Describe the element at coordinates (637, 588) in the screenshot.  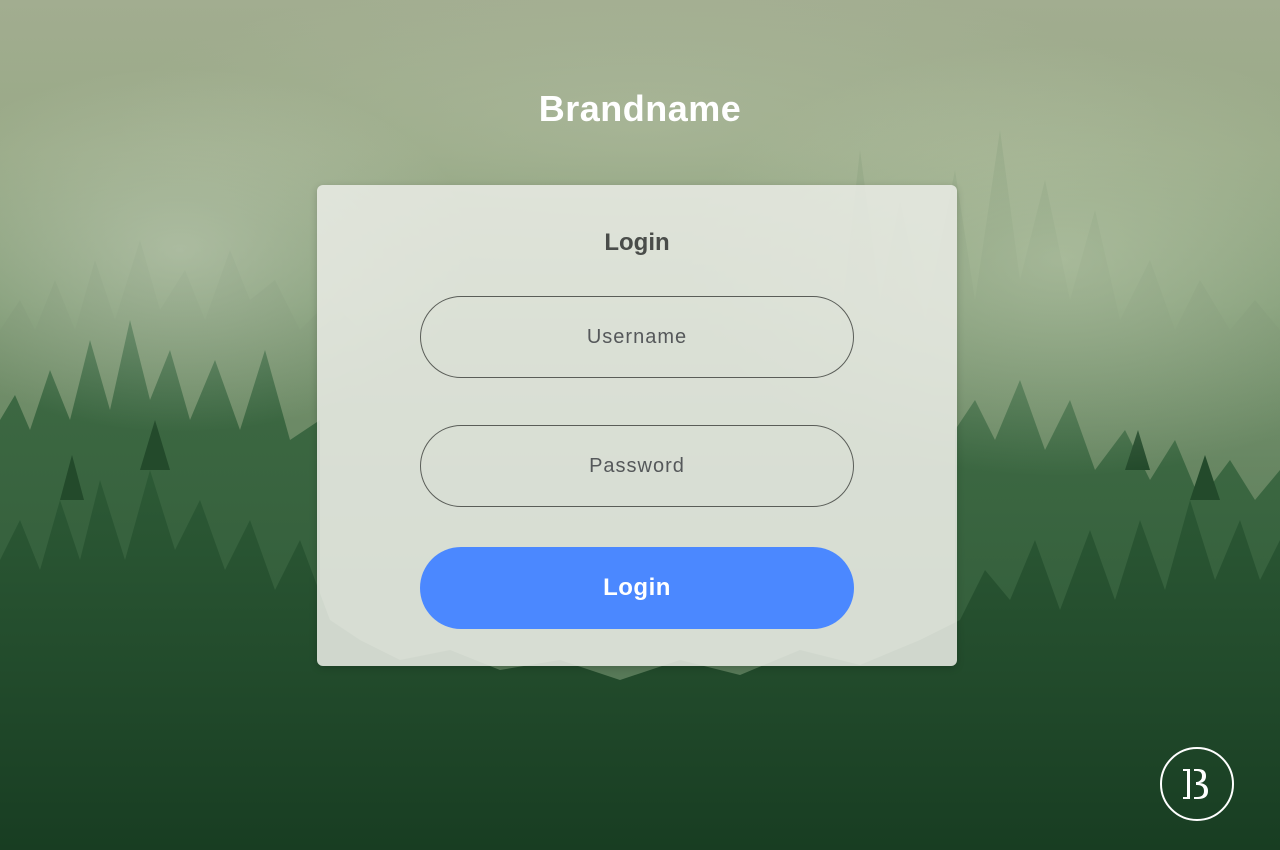
I see `login-button: Login` at that location.